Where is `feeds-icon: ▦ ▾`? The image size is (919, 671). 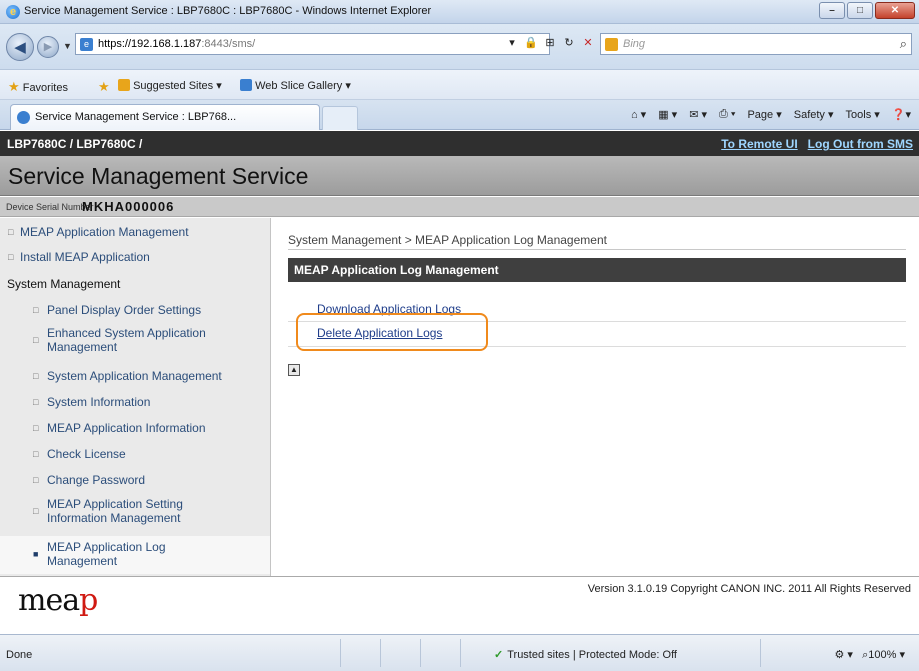 feeds-icon: ▦ ▾ is located at coordinates (667, 114).